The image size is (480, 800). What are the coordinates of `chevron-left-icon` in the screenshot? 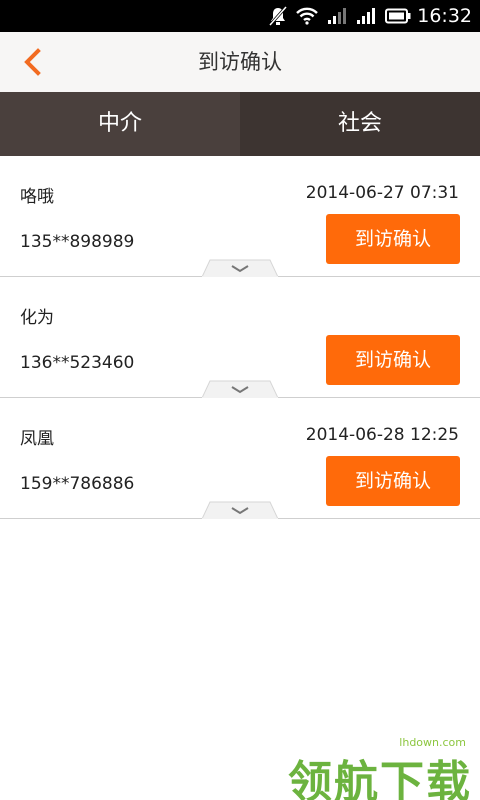 It's located at (32, 62).